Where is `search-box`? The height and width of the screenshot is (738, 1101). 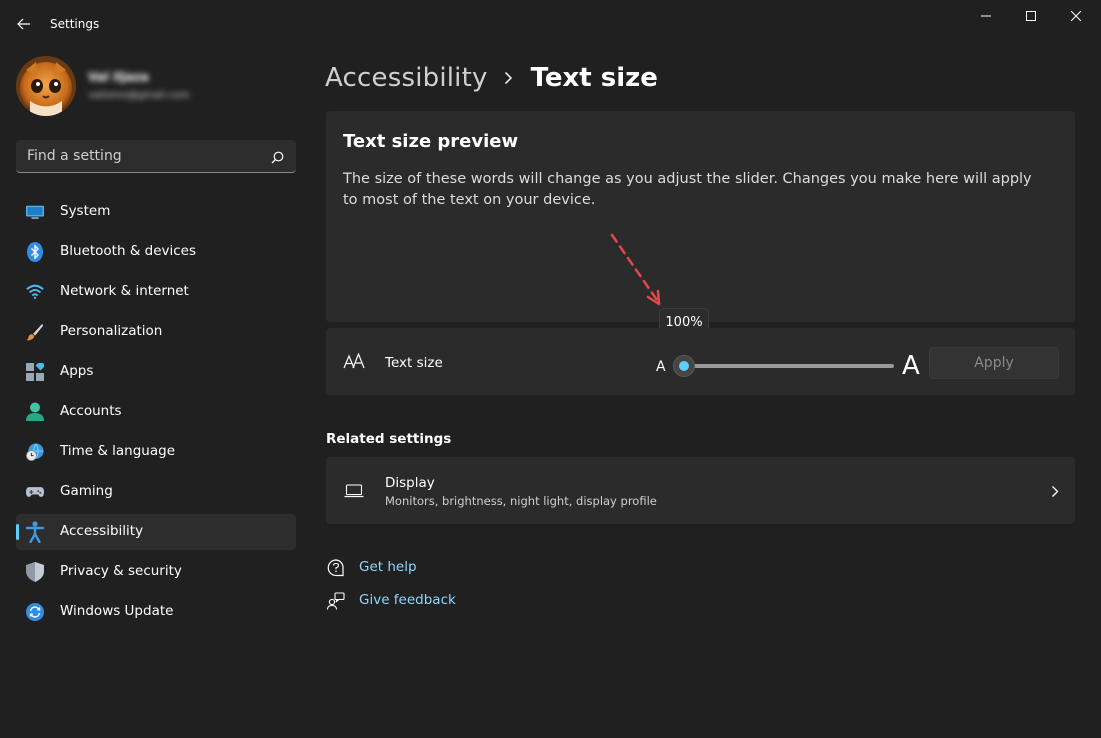 search-box is located at coordinates (156, 156).